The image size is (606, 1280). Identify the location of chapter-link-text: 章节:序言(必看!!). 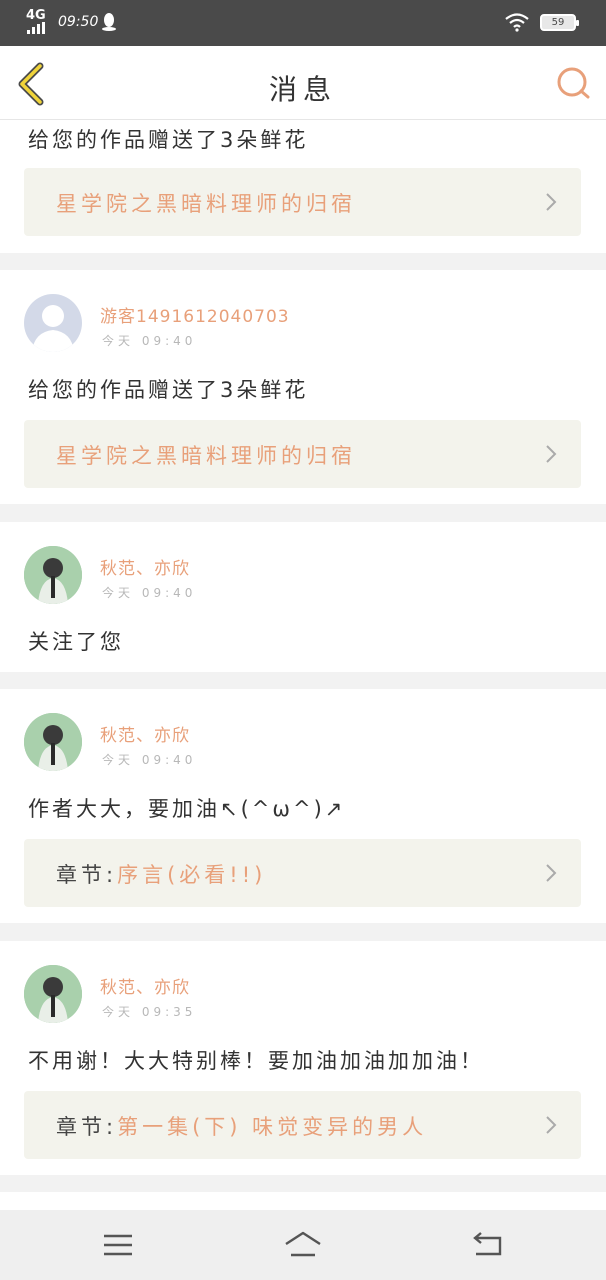
(161, 874).